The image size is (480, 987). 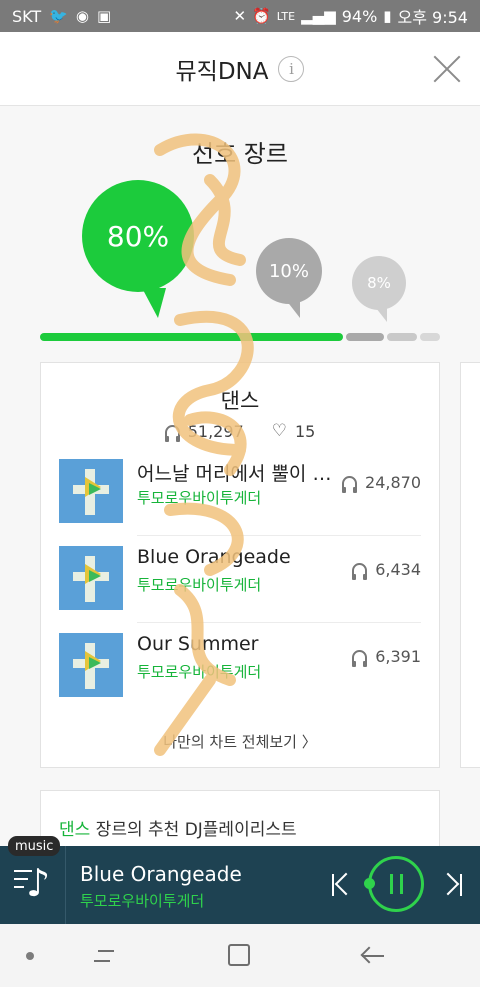 I want to click on battery-icon: ▮, so click(x=387, y=15).